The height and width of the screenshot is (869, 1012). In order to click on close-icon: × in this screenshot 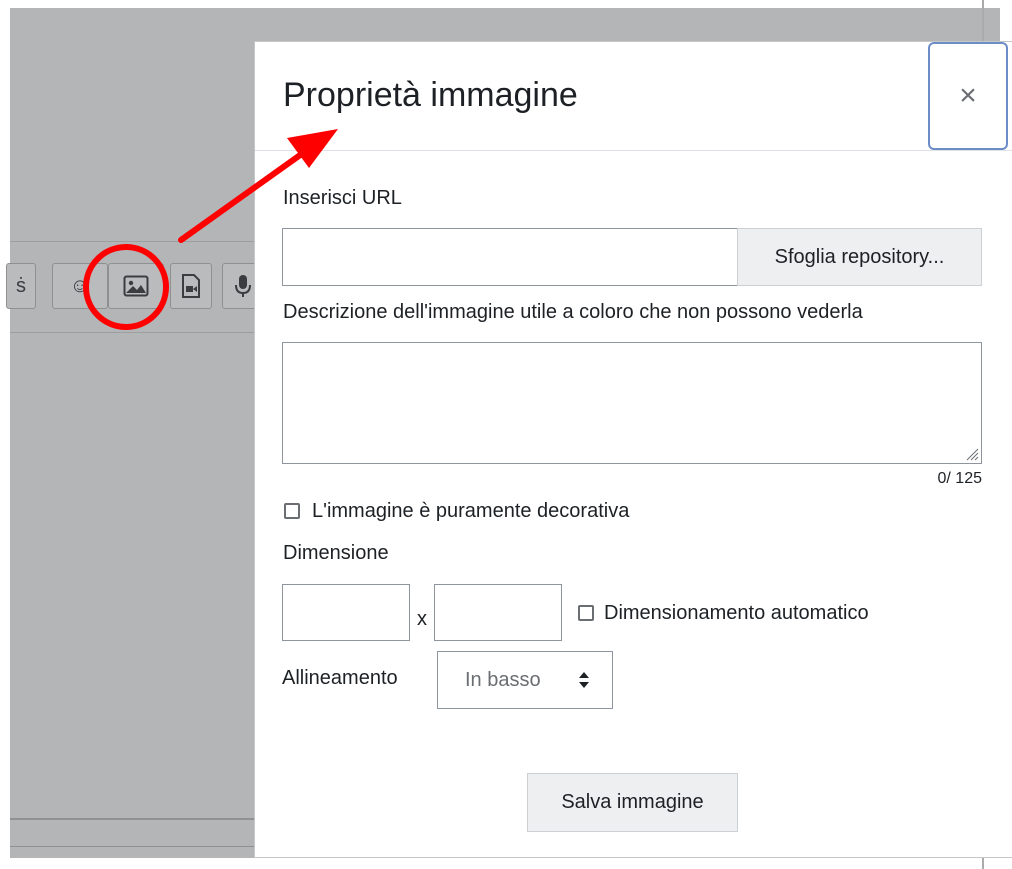, I will do `click(968, 95)`.